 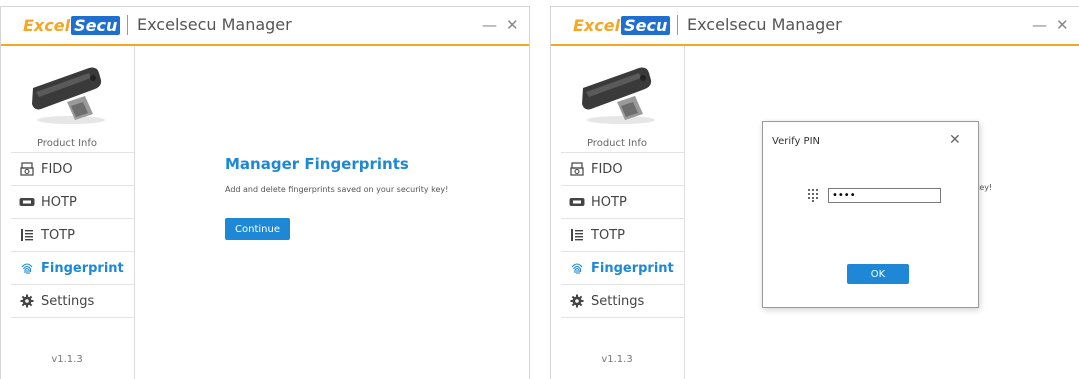 I want to click on continue-button: Continue, so click(x=257, y=229).